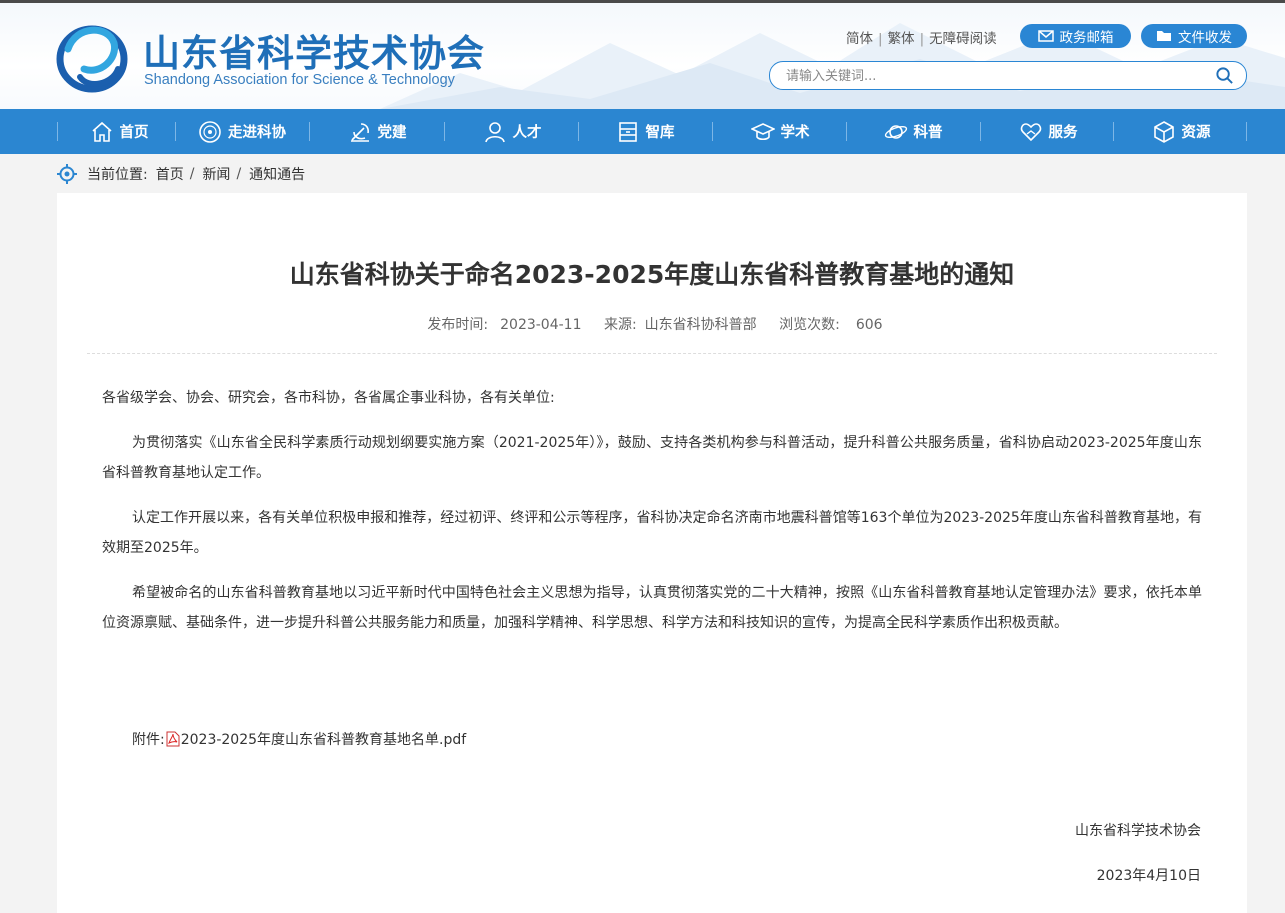  I want to click on gov-mail-button: 政务邮箱, so click(1075, 36).